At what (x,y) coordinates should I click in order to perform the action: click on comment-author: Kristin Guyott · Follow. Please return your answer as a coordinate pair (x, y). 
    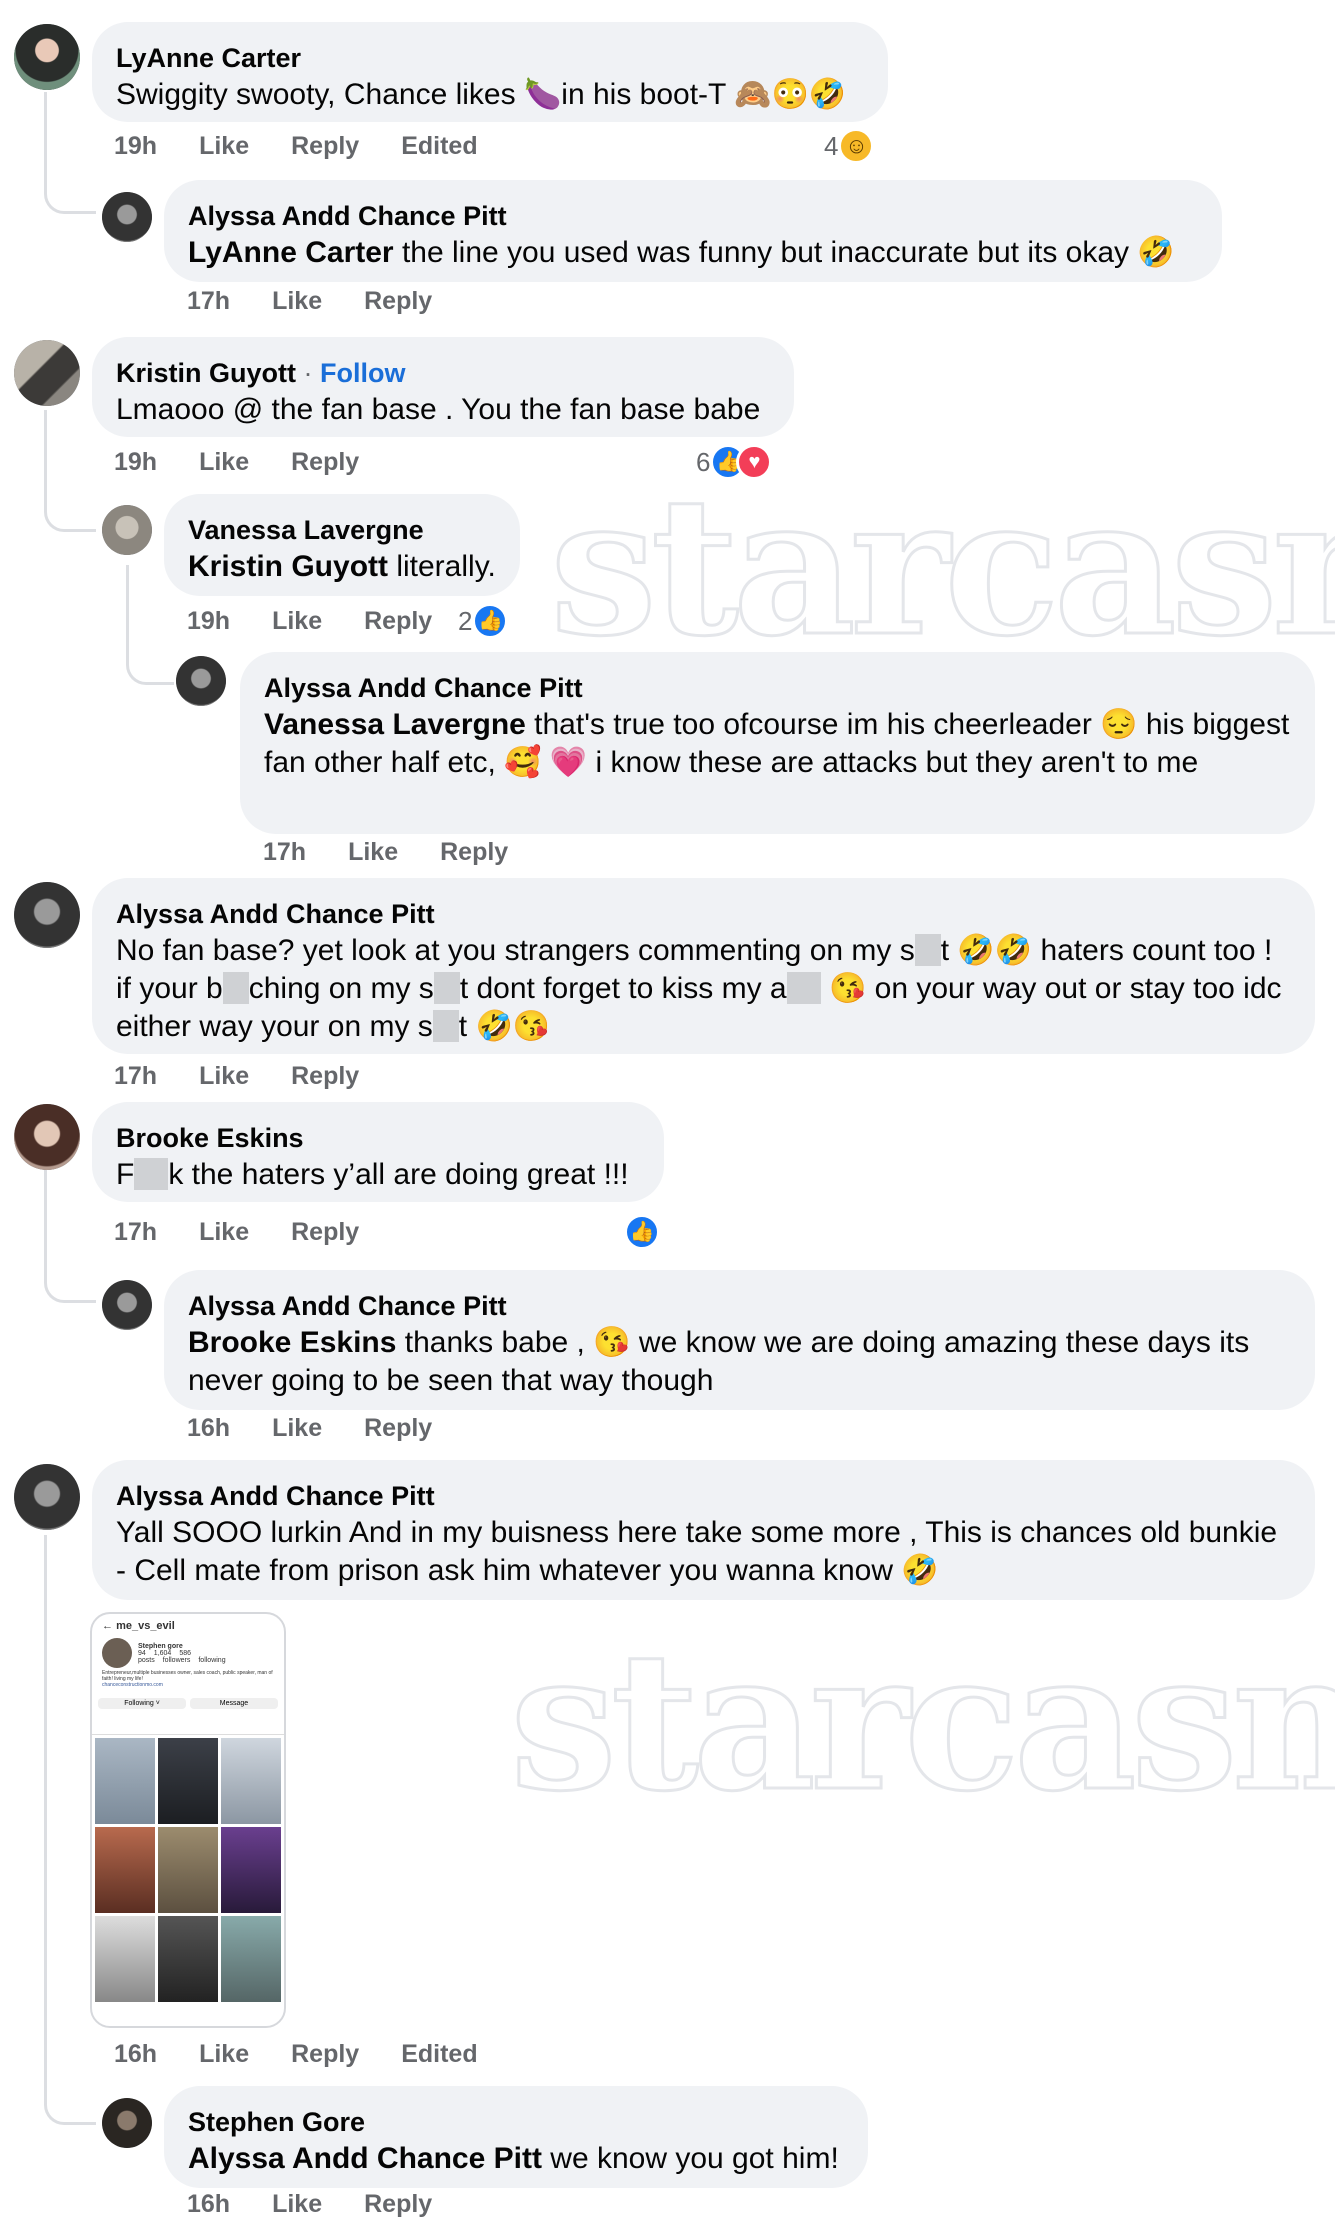
    Looking at the image, I should click on (443, 373).